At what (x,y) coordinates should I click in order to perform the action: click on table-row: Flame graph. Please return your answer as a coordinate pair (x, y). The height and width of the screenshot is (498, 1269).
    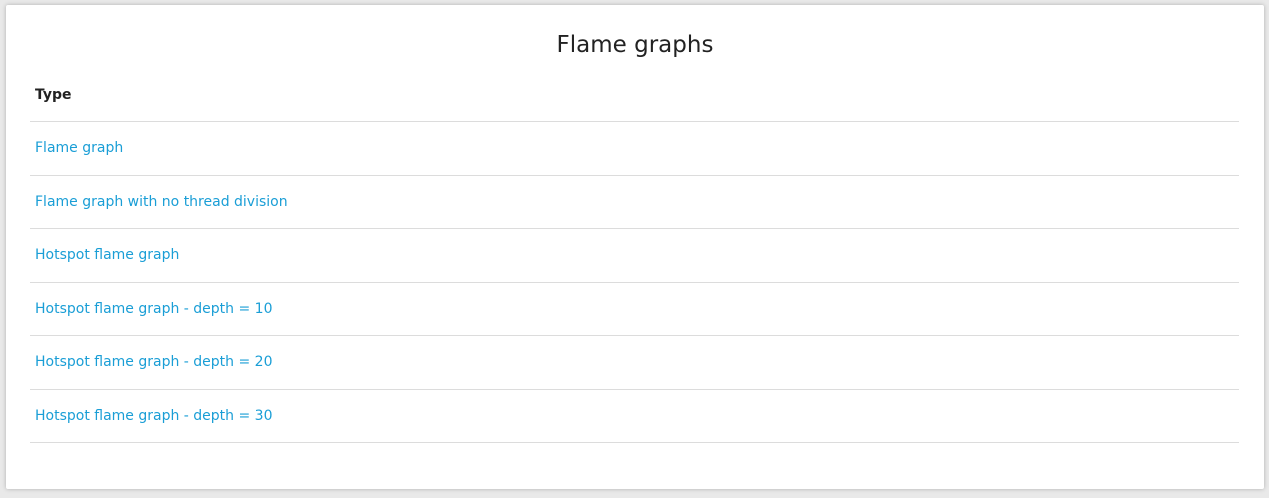
    Looking at the image, I should click on (634, 149).